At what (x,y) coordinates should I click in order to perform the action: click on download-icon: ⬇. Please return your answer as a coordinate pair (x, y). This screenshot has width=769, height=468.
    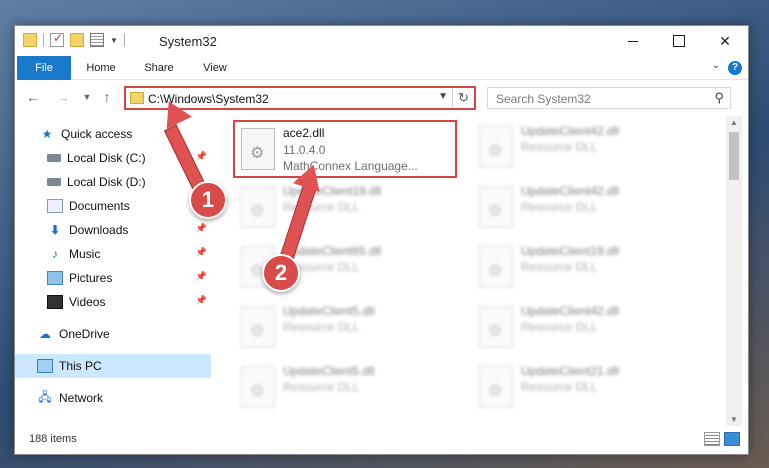
    Looking at the image, I should click on (55, 230).